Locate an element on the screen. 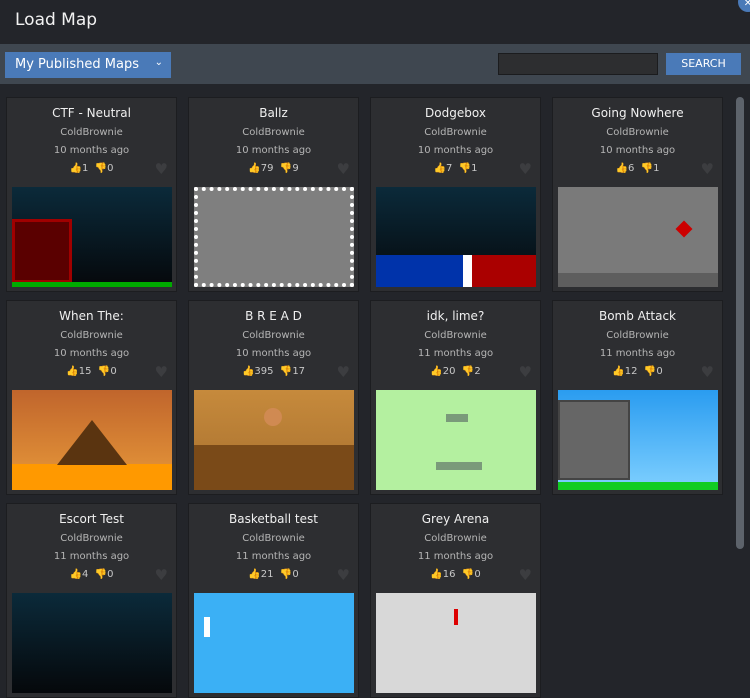 This screenshot has width=750, height=698. dialog-header: Load Map is located at coordinates (375, 22).